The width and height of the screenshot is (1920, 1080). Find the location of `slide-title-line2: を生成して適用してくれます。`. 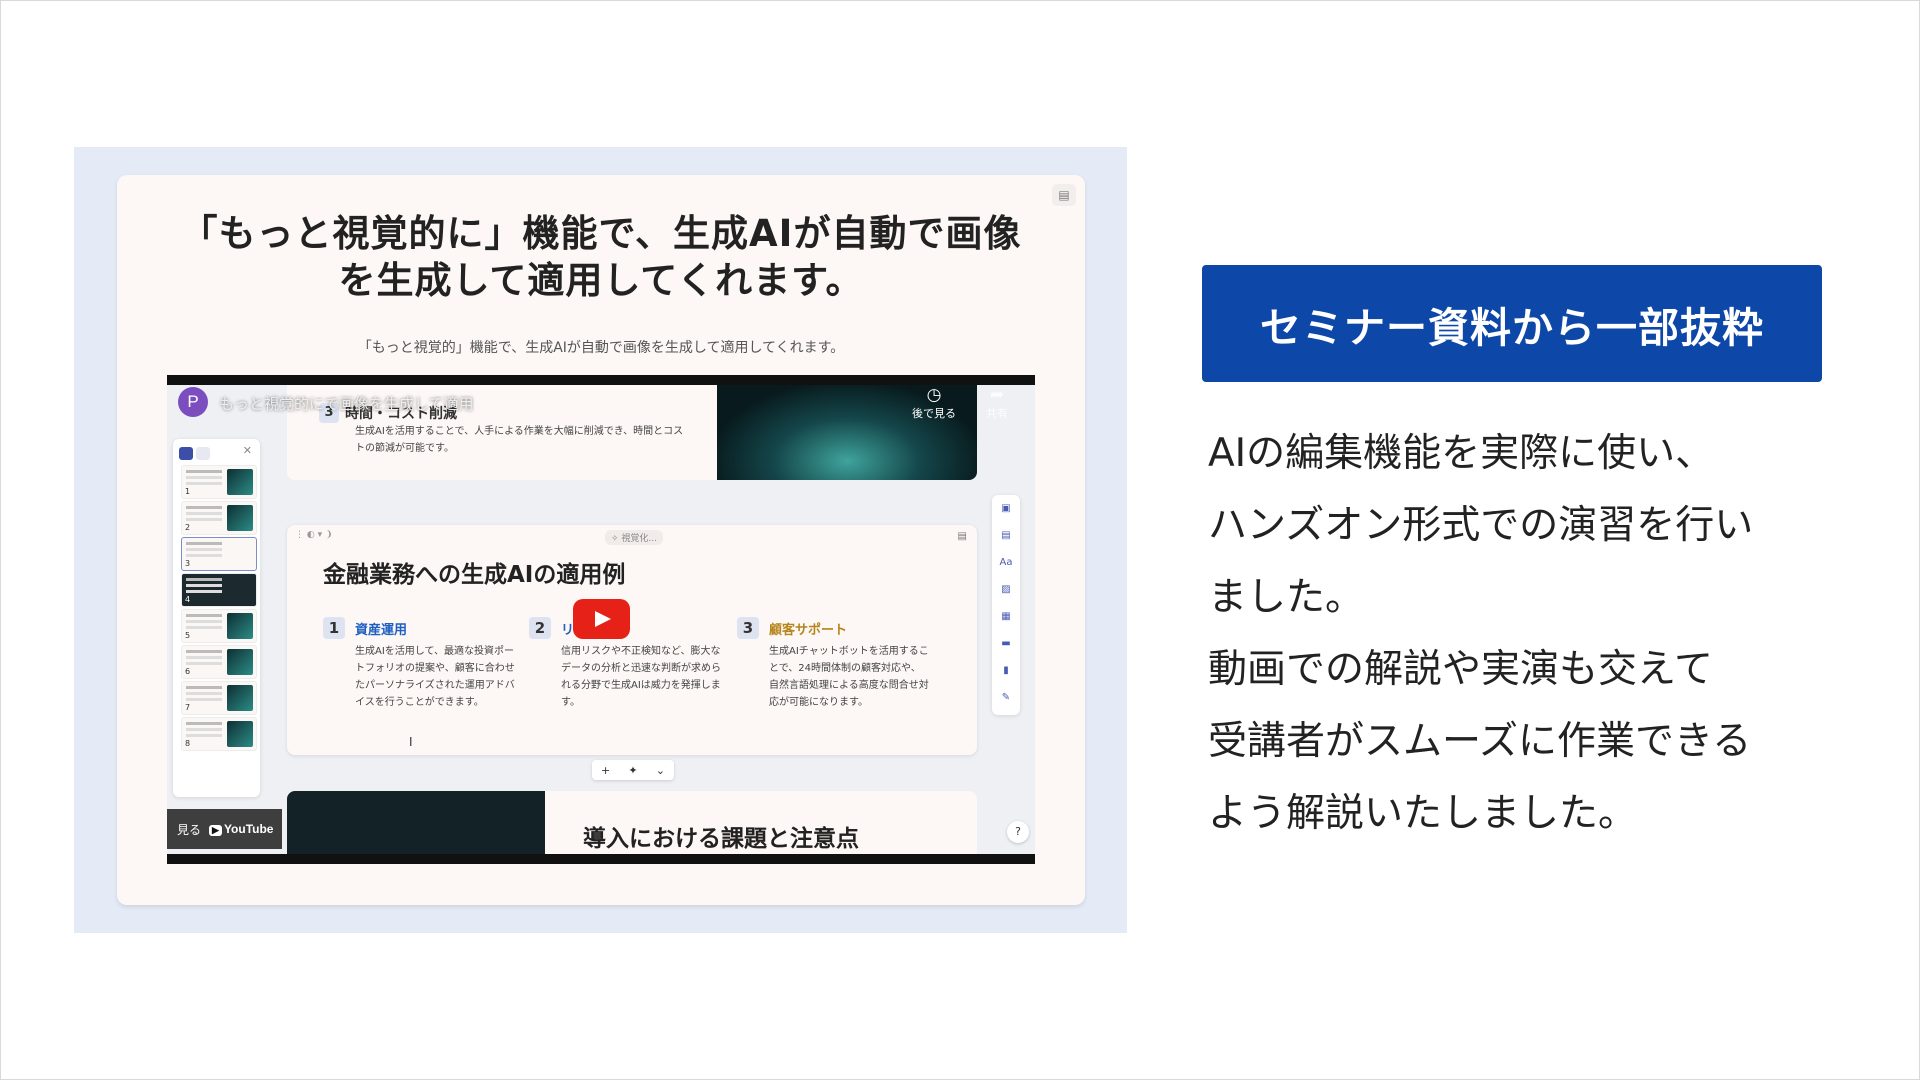

slide-title-line2: を生成して適用してくれます。 is located at coordinates (601, 280).